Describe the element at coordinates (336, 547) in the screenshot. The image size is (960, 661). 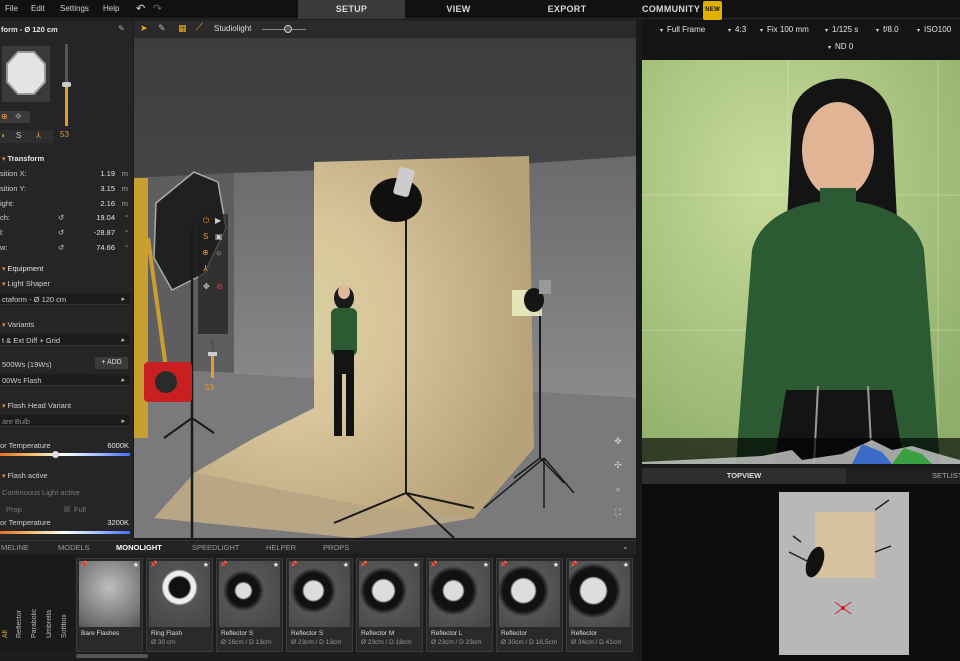
I see `tab-props: PROPS` at that location.